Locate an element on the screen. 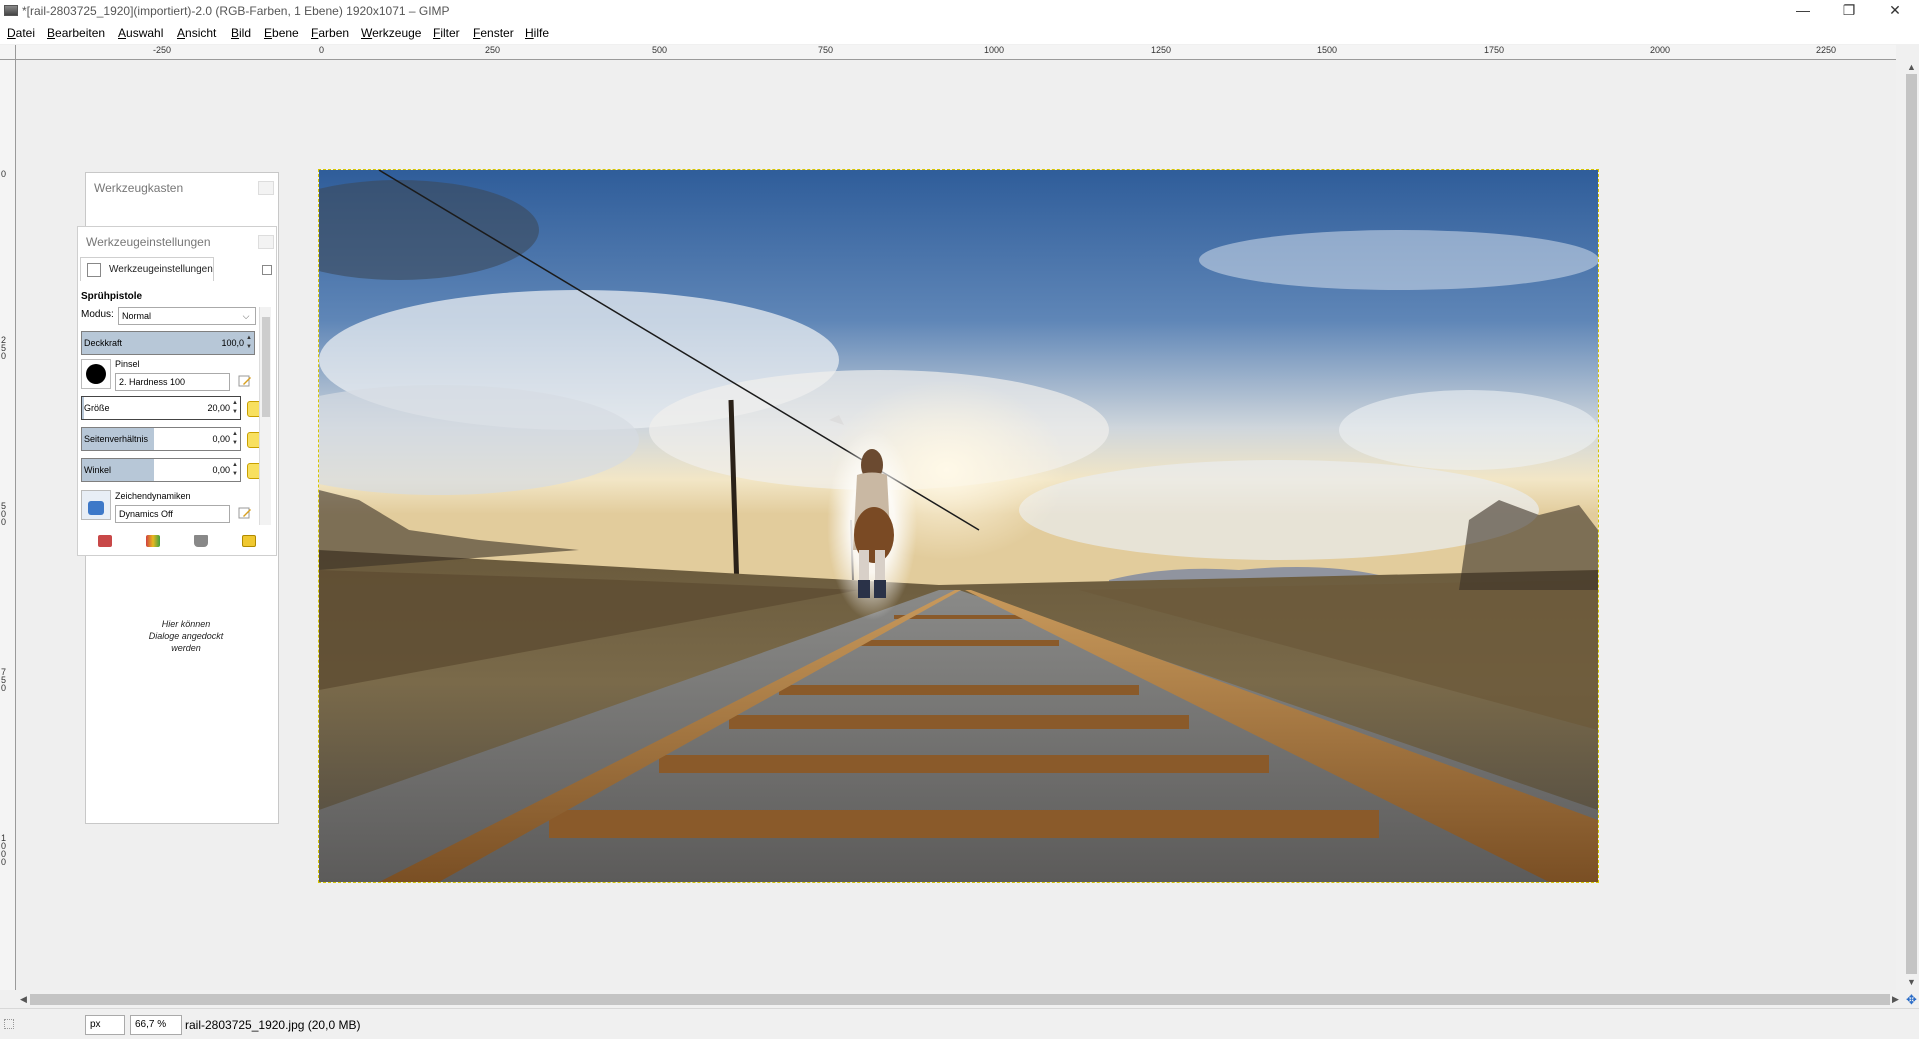 The image size is (1919, 1039). menu-werkzeuge: Werkzeuge is located at coordinates (391, 33).